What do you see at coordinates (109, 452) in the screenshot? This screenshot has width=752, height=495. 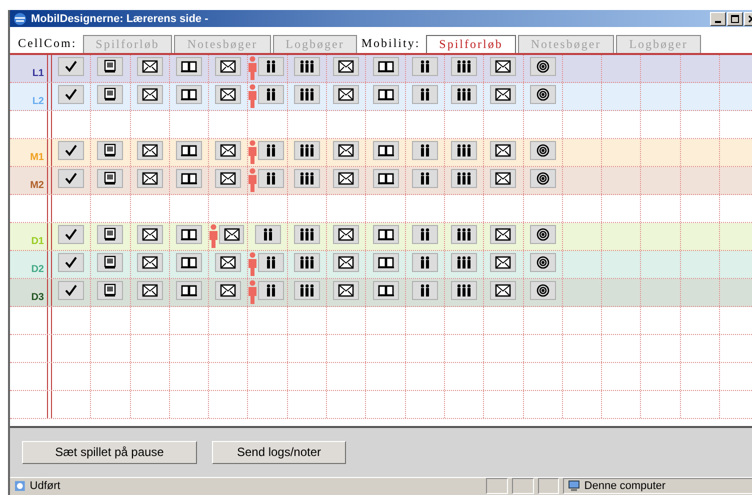 I see `action-button: Sæt spillet på pause` at bounding box center [109, 452].